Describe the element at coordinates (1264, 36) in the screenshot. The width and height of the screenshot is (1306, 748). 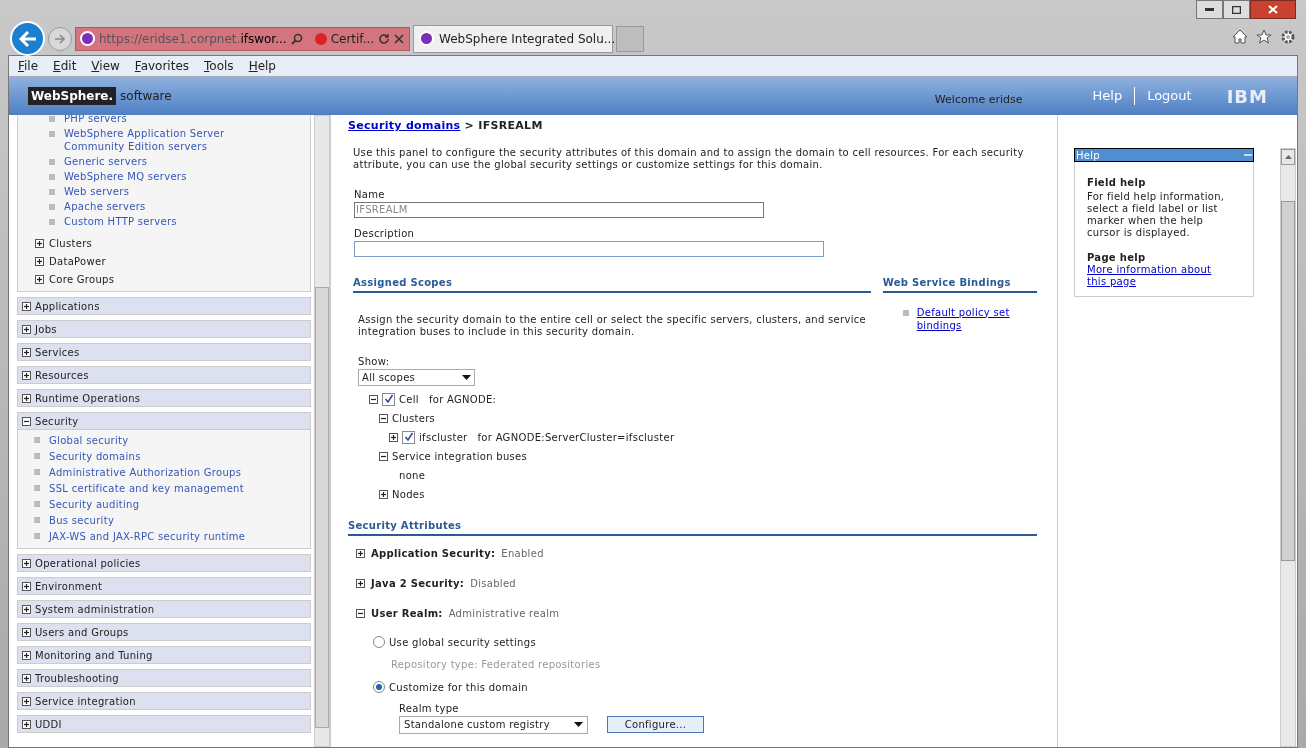
I see `star-icon` at that location.